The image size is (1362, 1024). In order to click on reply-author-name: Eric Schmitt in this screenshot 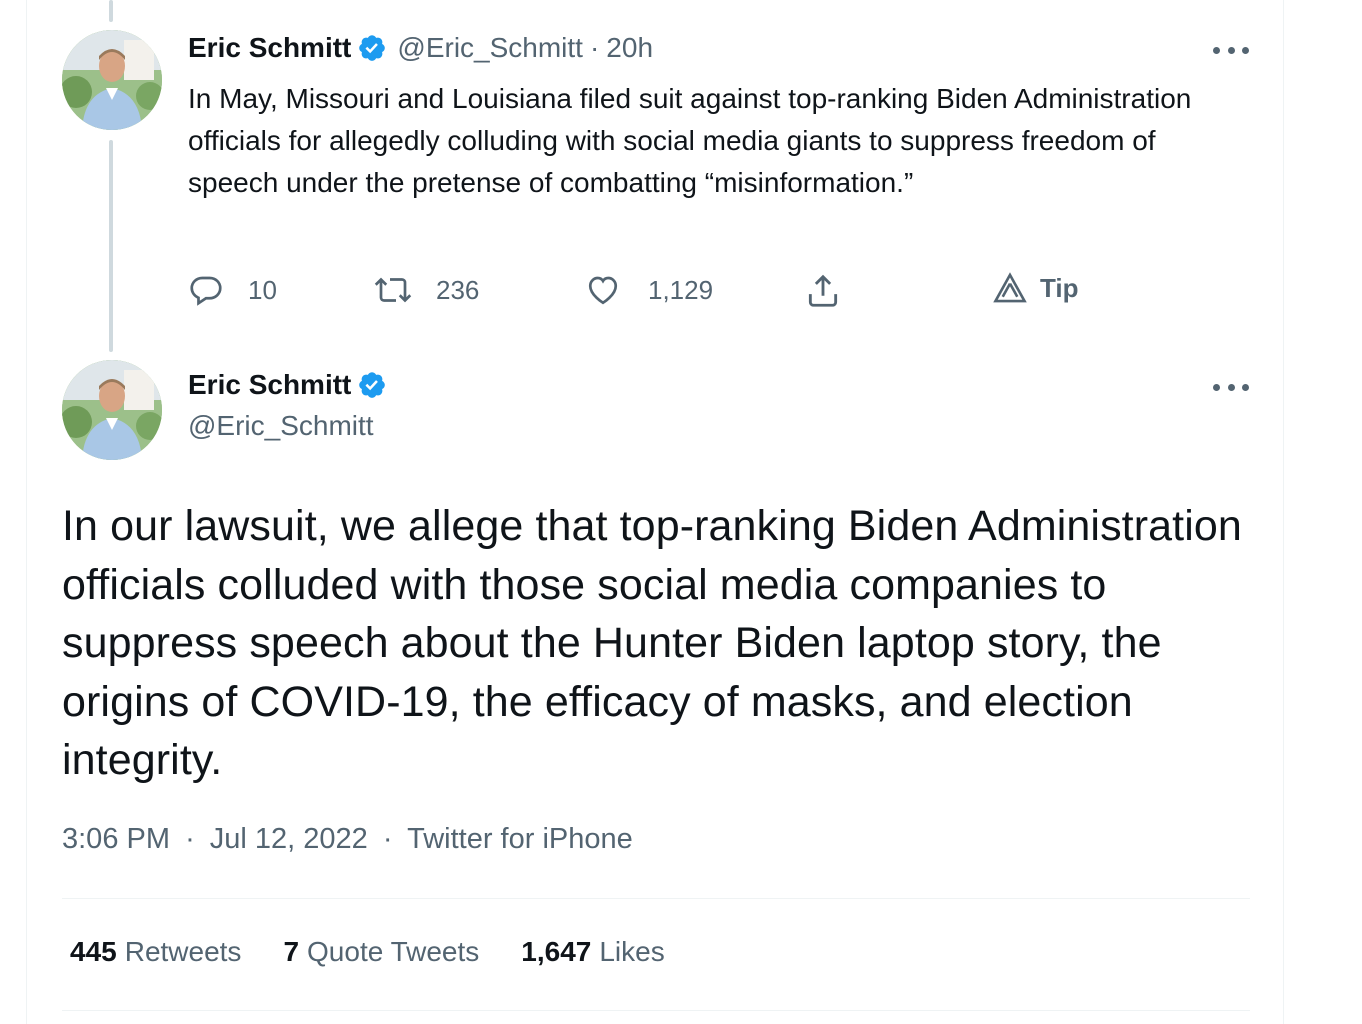, I will do `click(269, 48)`.